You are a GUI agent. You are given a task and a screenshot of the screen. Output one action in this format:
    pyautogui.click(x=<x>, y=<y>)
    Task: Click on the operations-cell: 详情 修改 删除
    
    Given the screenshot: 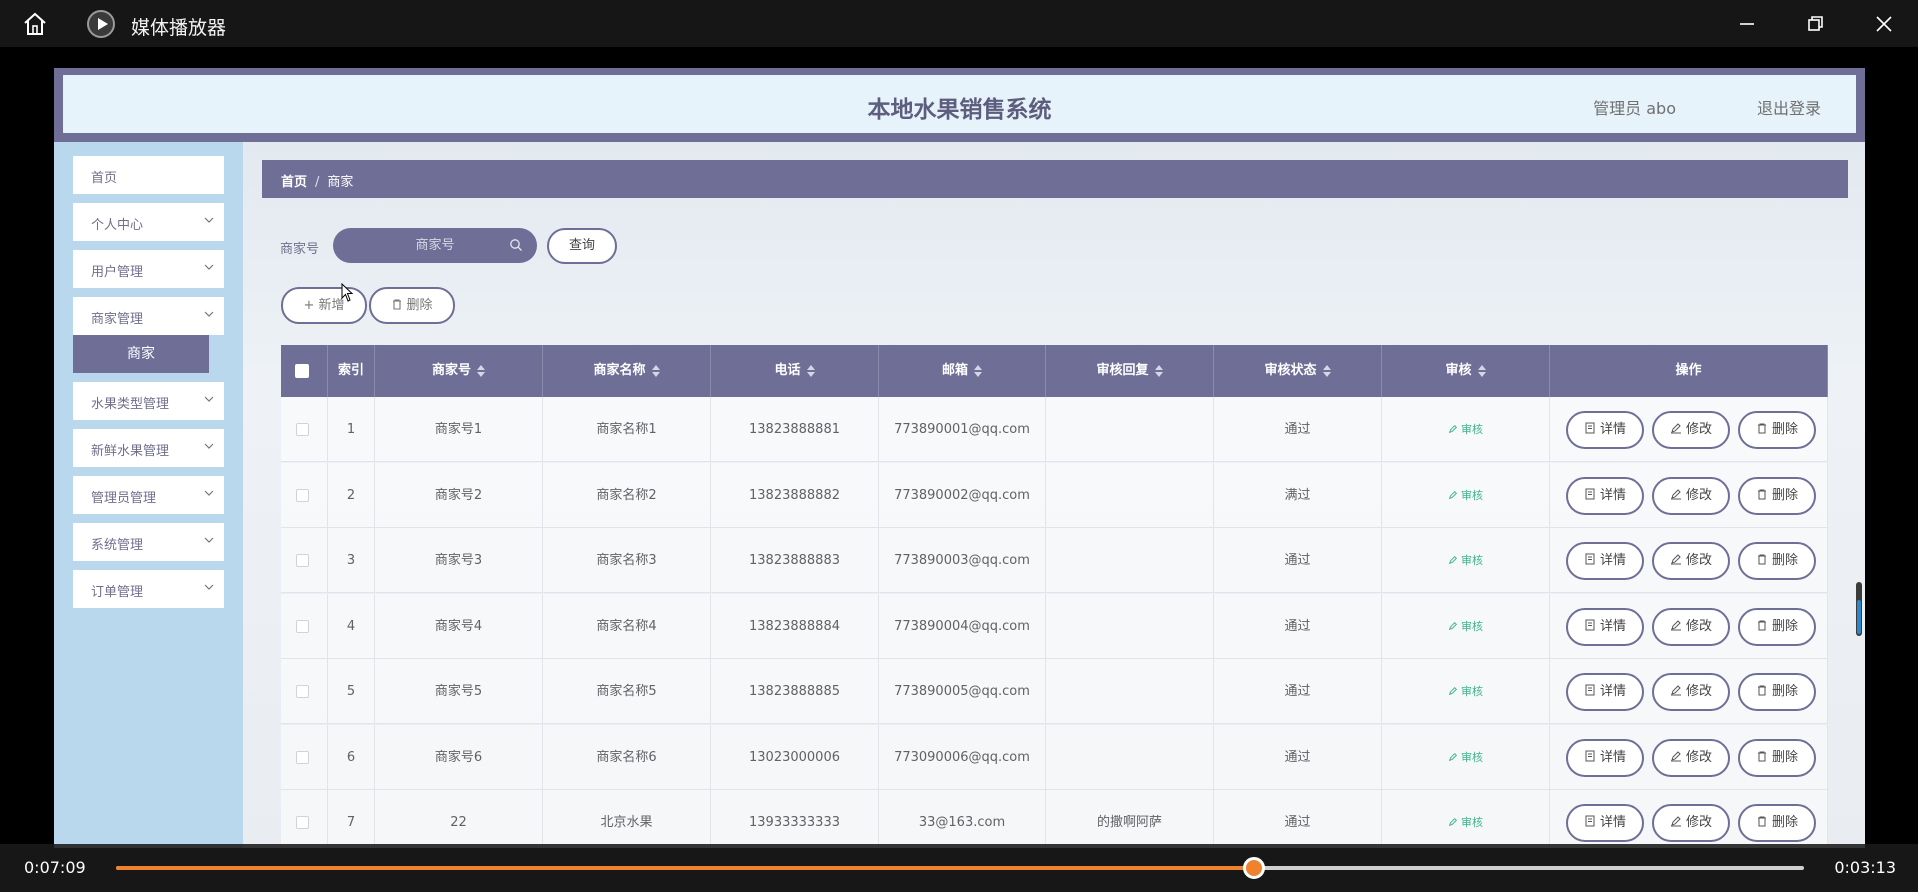 What is the action you would take?
    pyautogui.click(x=1689, y=819)
    